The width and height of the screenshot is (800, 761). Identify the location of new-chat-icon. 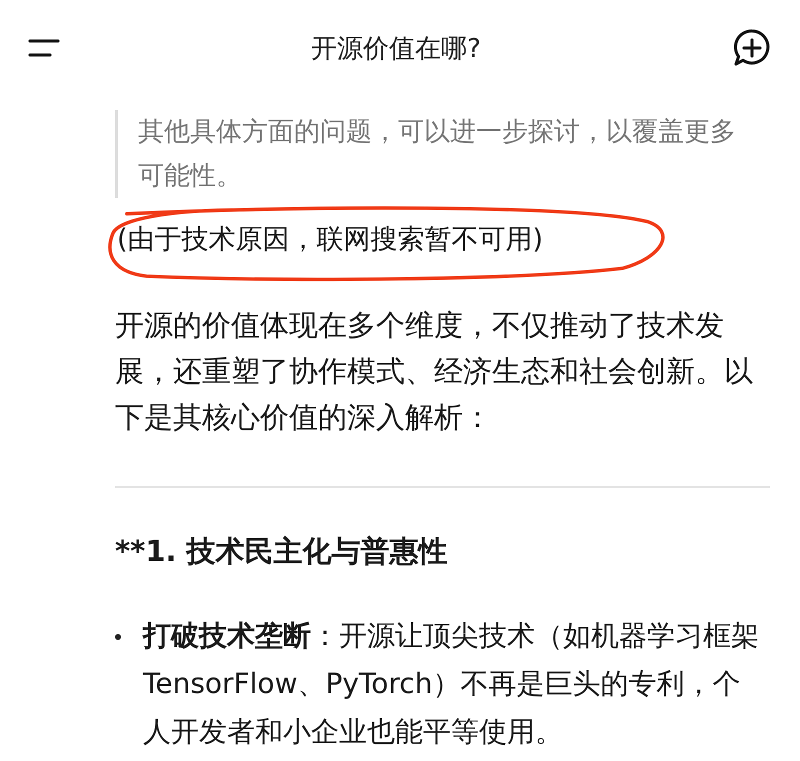
(752, 48).